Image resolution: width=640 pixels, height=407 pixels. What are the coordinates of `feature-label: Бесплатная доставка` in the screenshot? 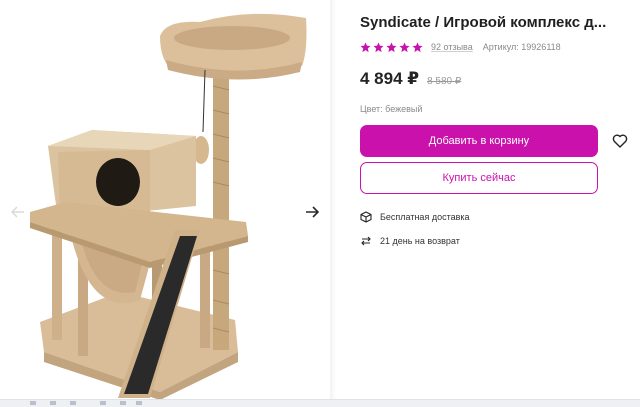 It's located at (425, 217).